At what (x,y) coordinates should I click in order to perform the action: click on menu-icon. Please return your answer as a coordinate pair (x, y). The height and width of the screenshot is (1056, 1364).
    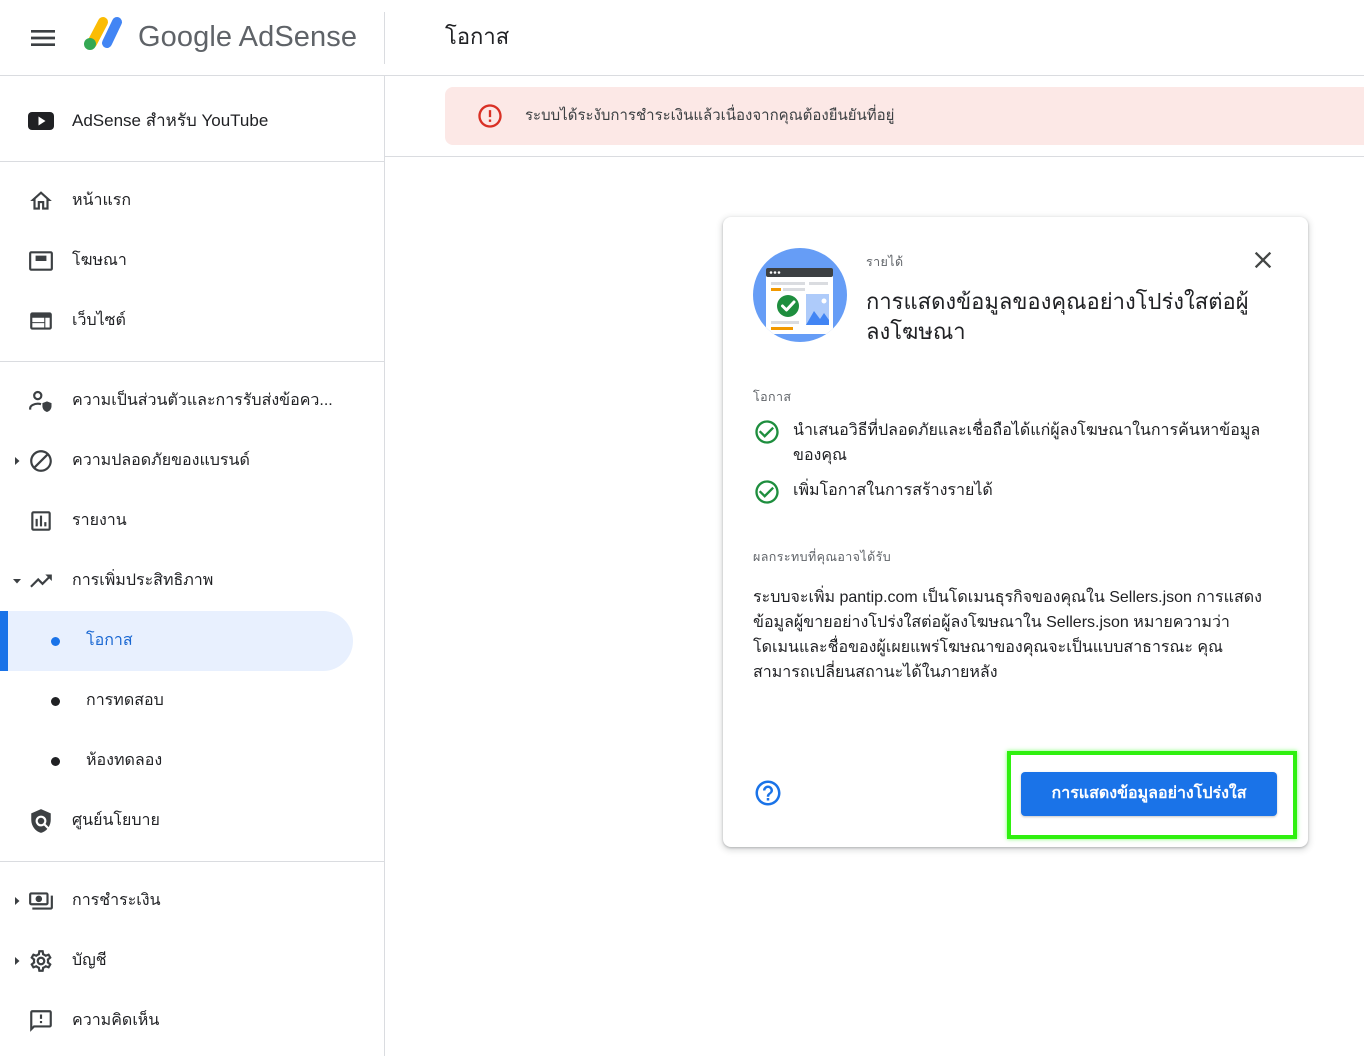
    Looking at the image, I should click on (43, 38).